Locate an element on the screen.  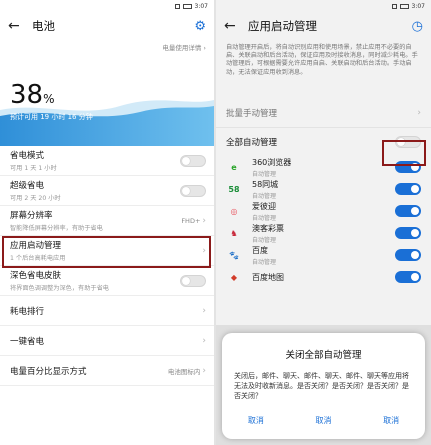
app-name: 百度地图 is located at coordinates (268, 277).